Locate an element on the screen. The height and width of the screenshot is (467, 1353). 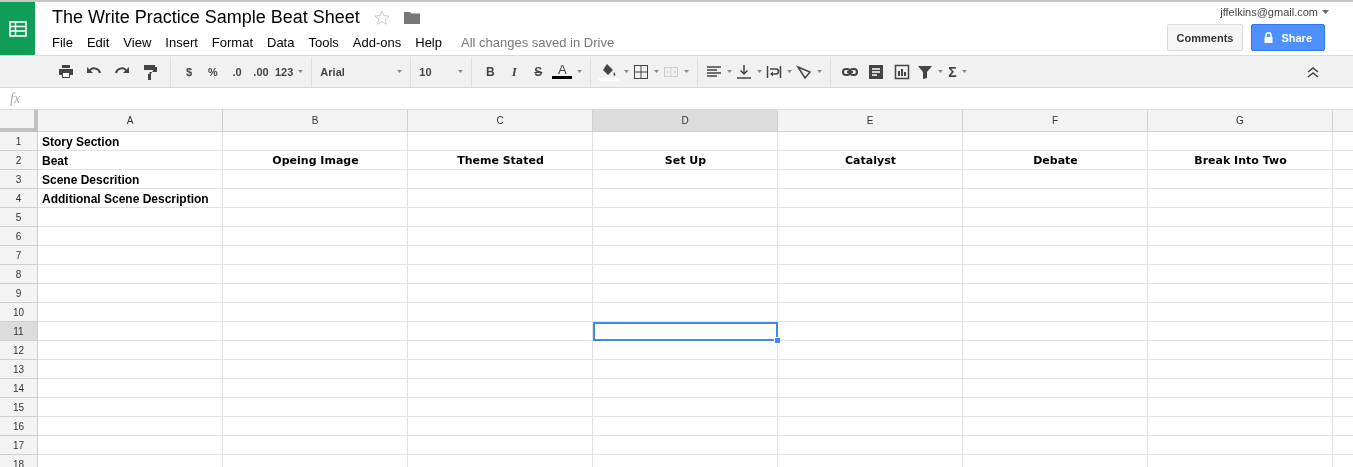
column-header: A is located at coordinates (130, 121).